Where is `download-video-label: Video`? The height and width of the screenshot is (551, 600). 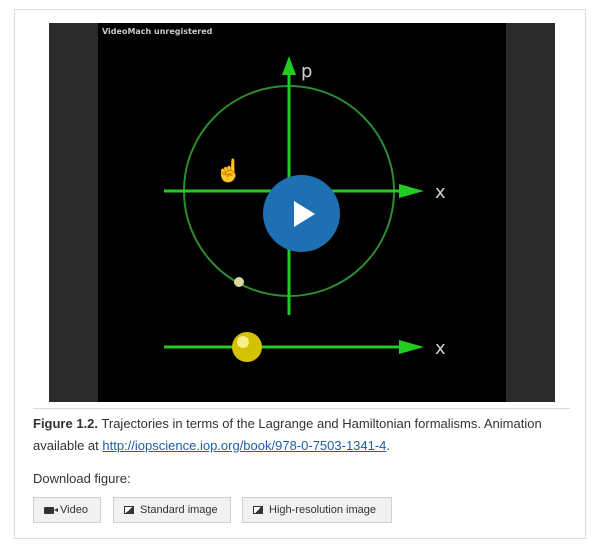 download-video-label: Video is located at coordinates (74, 510).